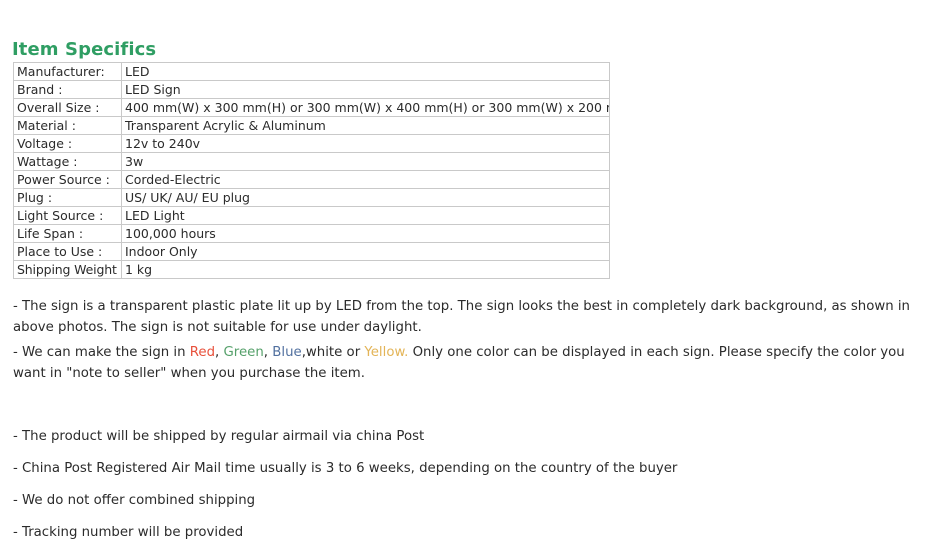 Image resolution: width=942 pixels, height=558 pixels. I want to click on spec-label-life-span: Life Span :, so click(67, 233).